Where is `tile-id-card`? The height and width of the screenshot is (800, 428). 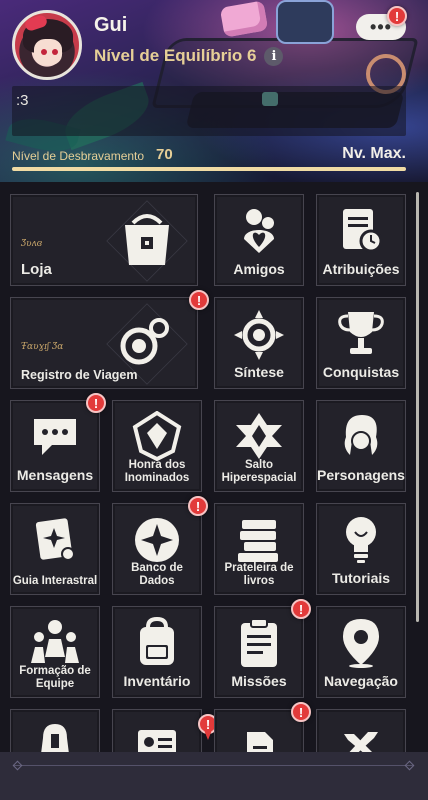 tile-id-card is located at coordinates (157, 730).